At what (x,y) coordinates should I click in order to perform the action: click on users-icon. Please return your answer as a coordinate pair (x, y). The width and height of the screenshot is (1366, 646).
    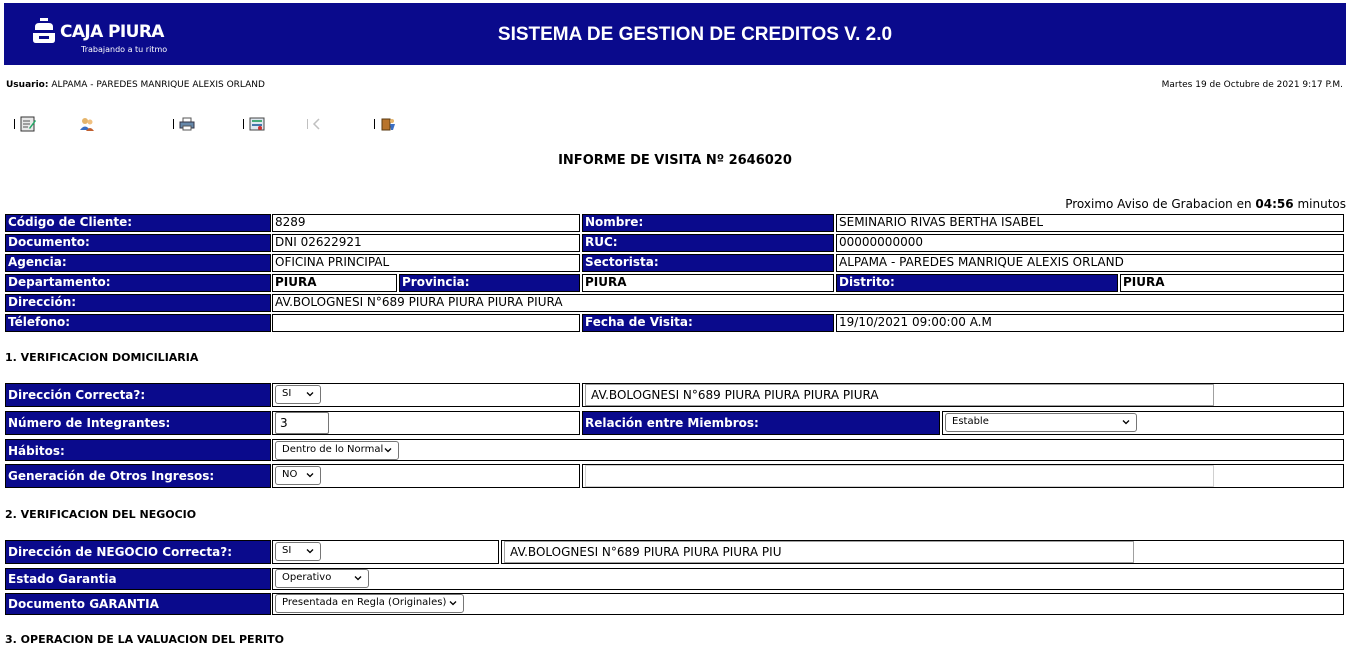
    Looking at the image, I should click on (87, 124).